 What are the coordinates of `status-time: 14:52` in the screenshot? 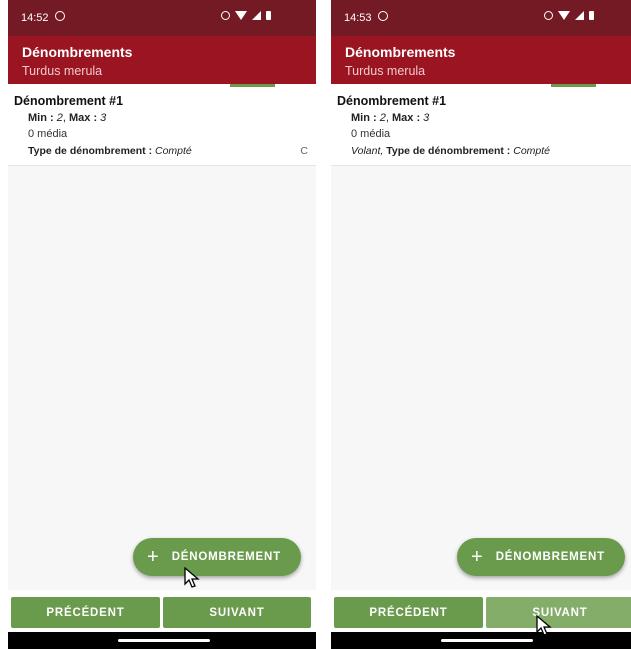 It's located at (35, 18).